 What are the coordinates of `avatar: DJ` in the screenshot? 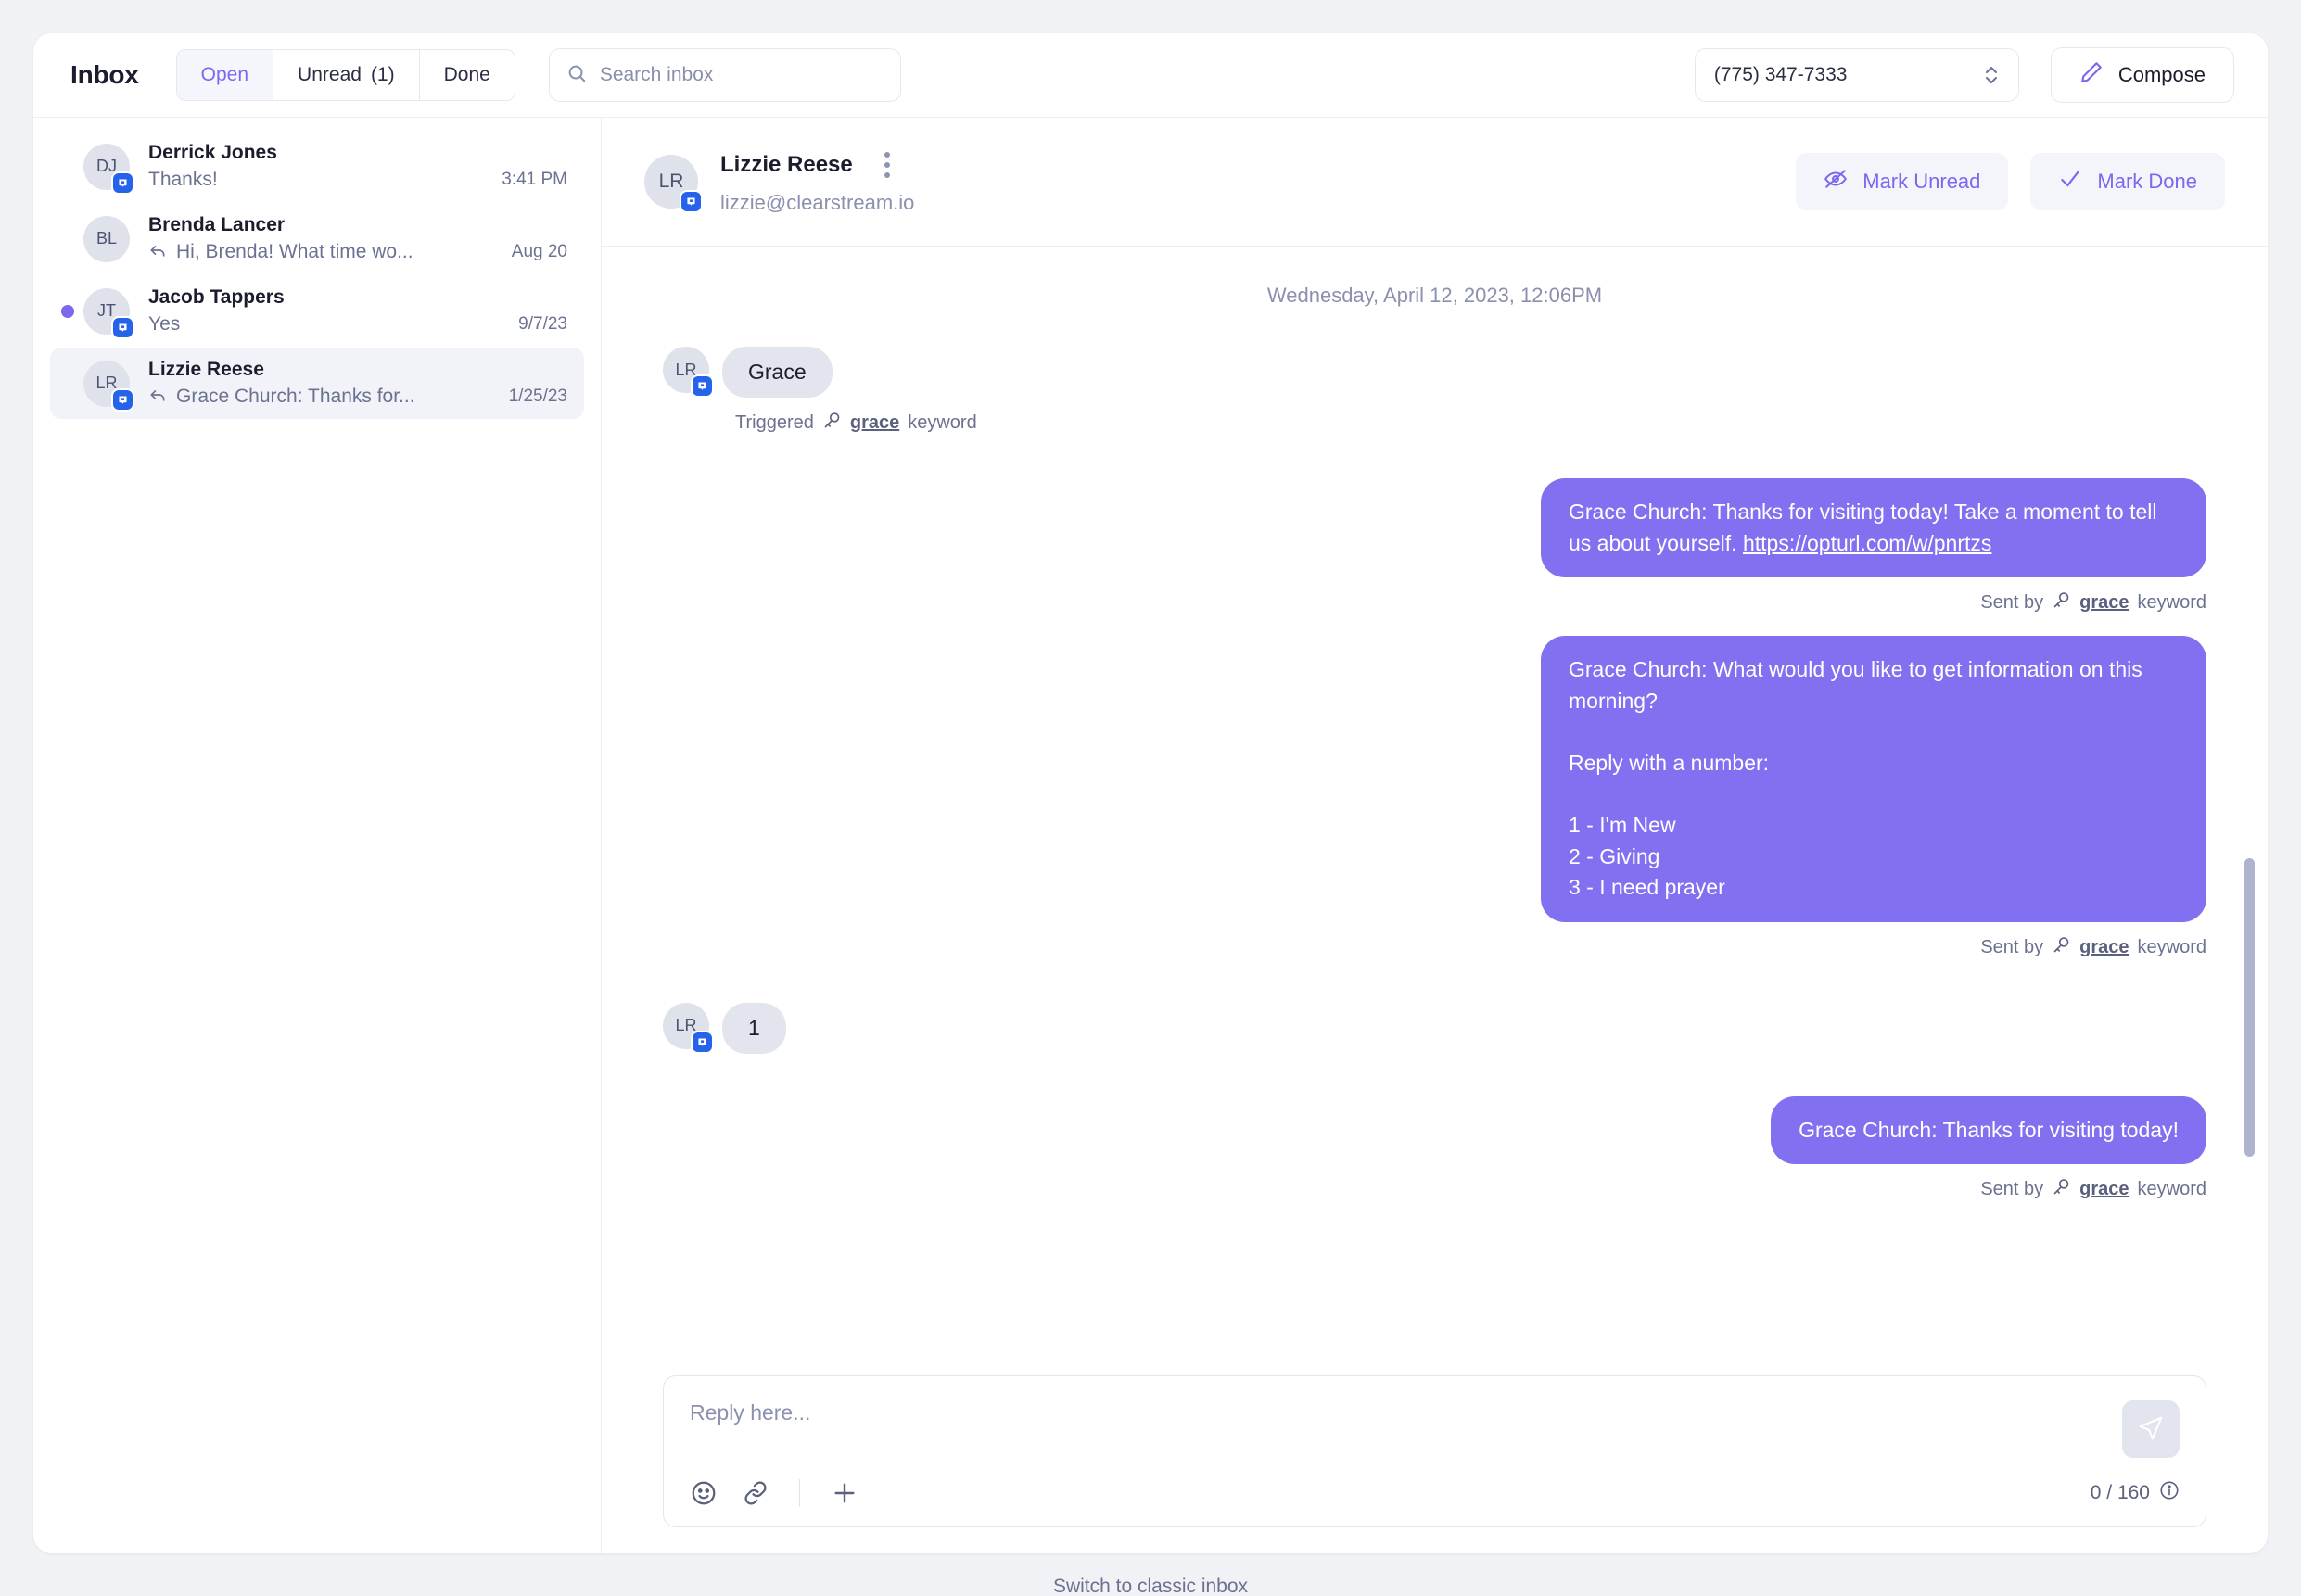 It's located at (108, 169).